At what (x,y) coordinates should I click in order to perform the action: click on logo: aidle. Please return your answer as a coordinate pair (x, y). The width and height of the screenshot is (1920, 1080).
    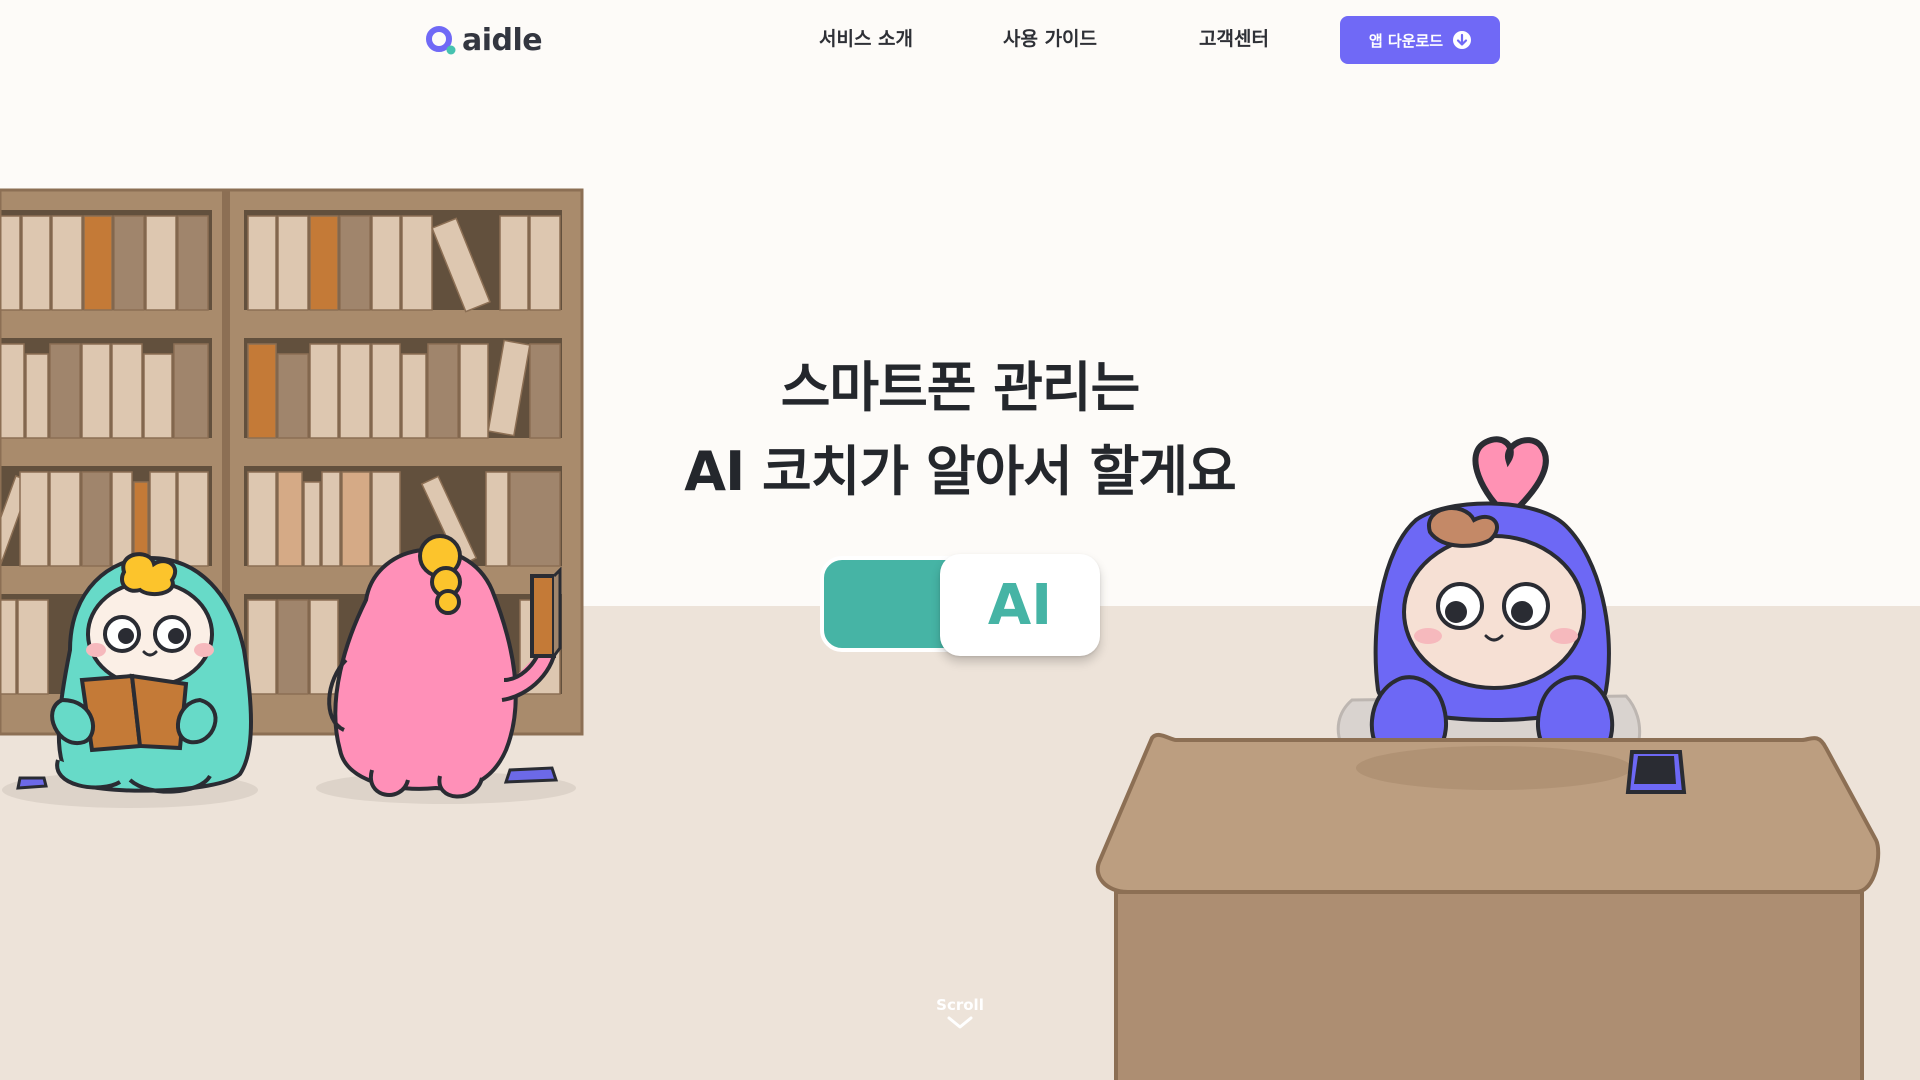
    Looking at the image, I should click on (484, 40).